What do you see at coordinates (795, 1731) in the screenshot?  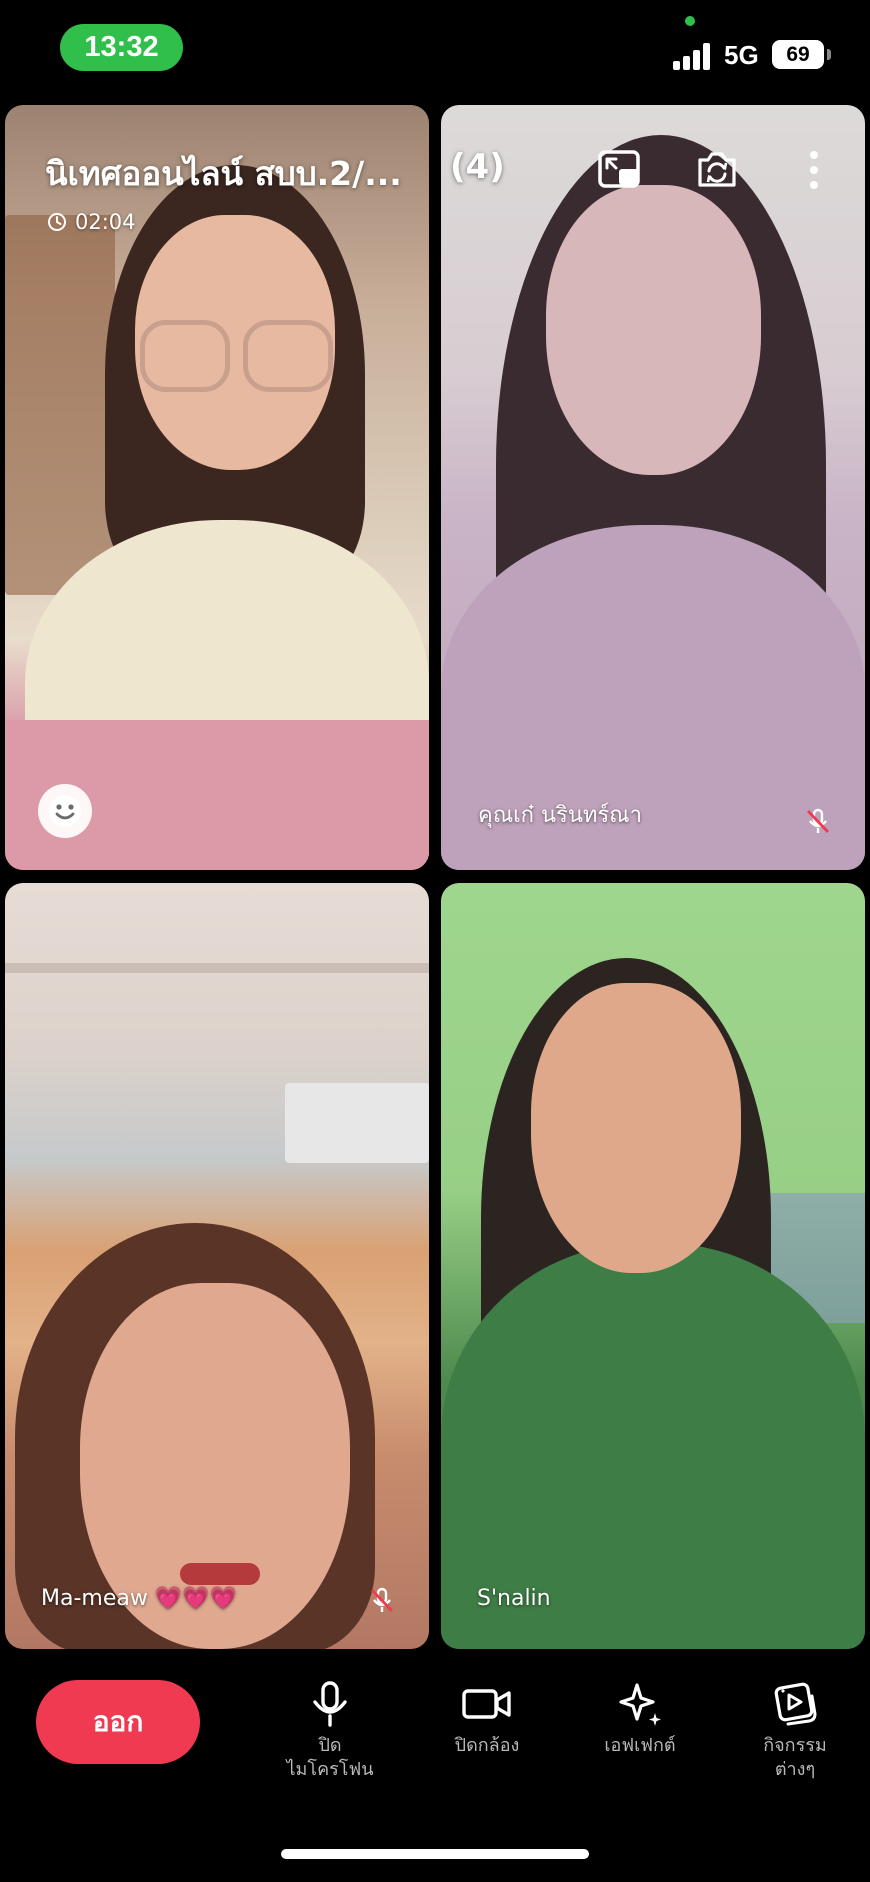 I see `activities-button: กิจกรรม ต่างๆ` at bounding box center [795, 1731].